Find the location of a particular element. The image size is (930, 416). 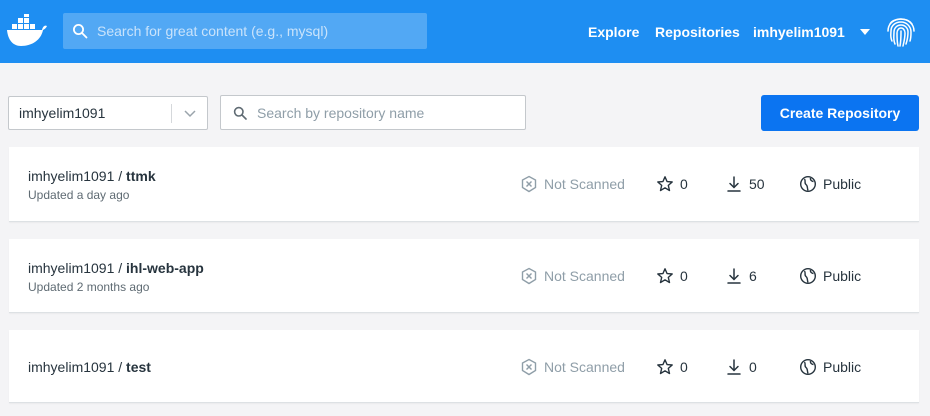

repository-name: imhyelim1091 / ihl-web-app is located at coordinates (116, 268).